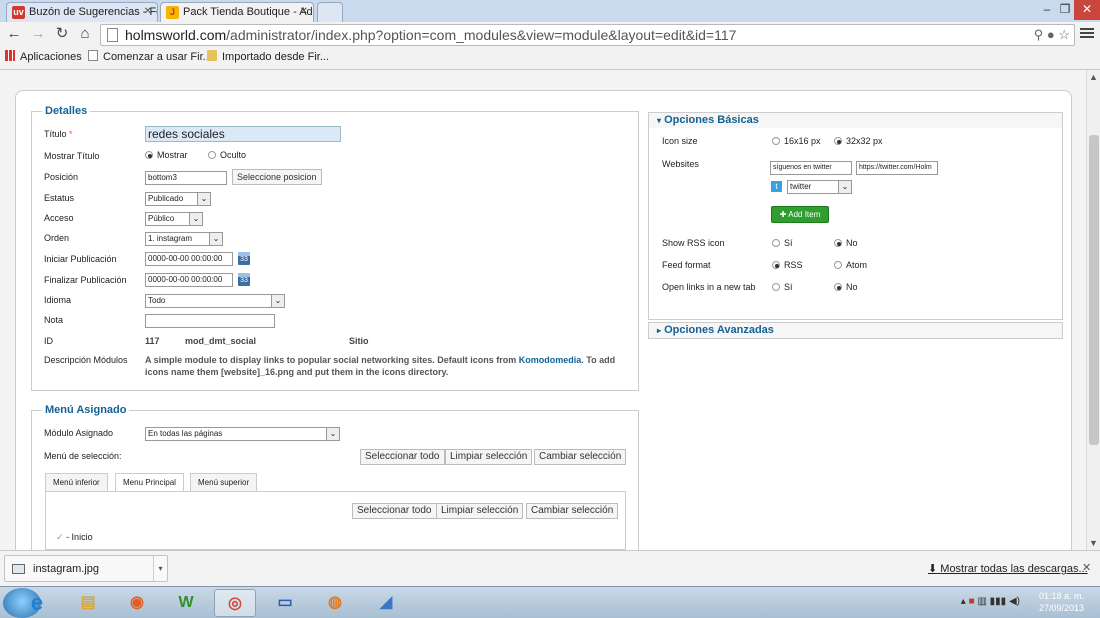 This screenshot has height=618, width=1100. I want to click on star-icon: ⚲ ● ☆, so click(1052, 35).